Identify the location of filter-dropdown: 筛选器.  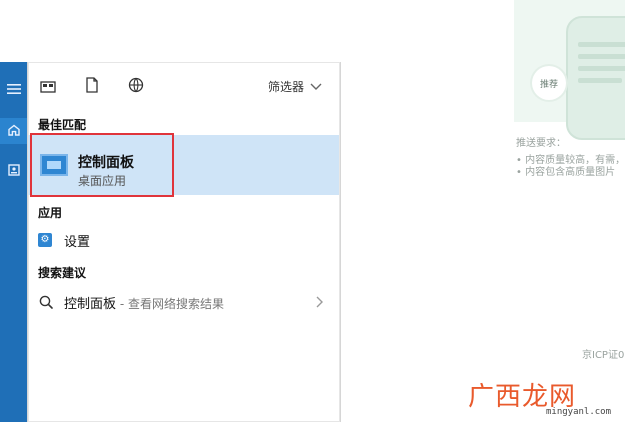
(295, 86).